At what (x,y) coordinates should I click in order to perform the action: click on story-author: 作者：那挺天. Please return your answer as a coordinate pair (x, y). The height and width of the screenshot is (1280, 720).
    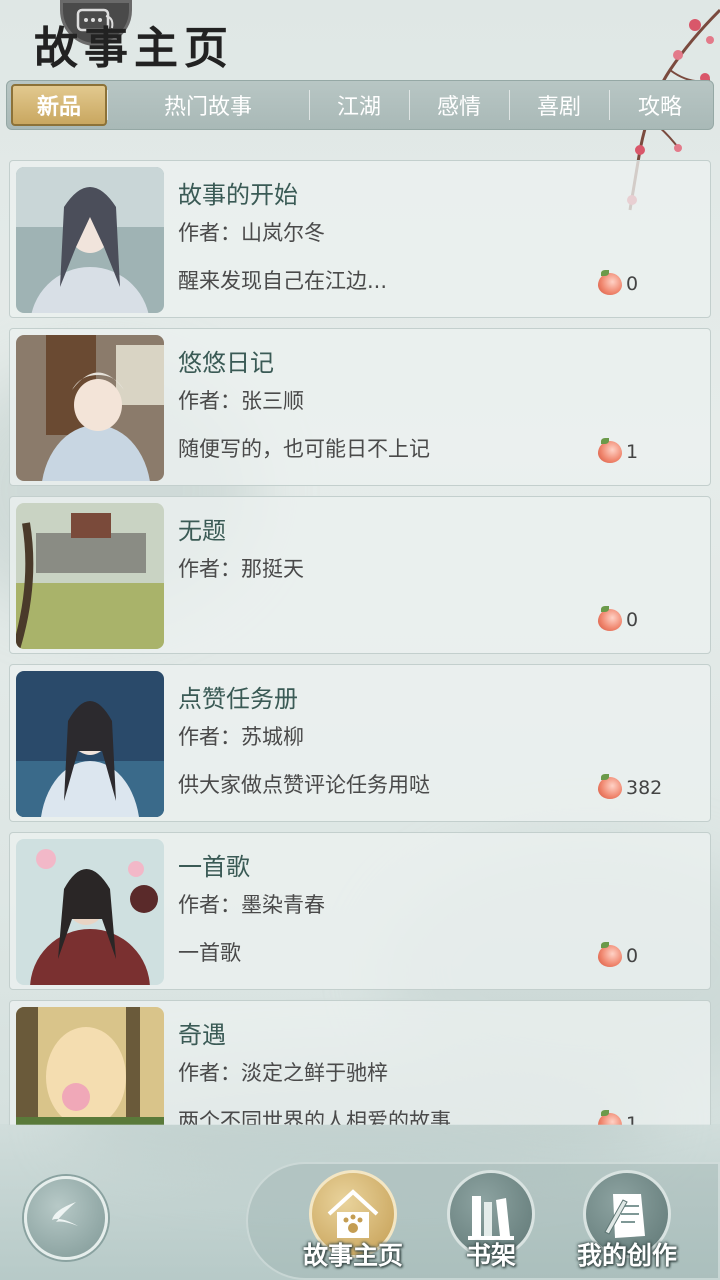
    Looking at the image, I should click on (241, 569).